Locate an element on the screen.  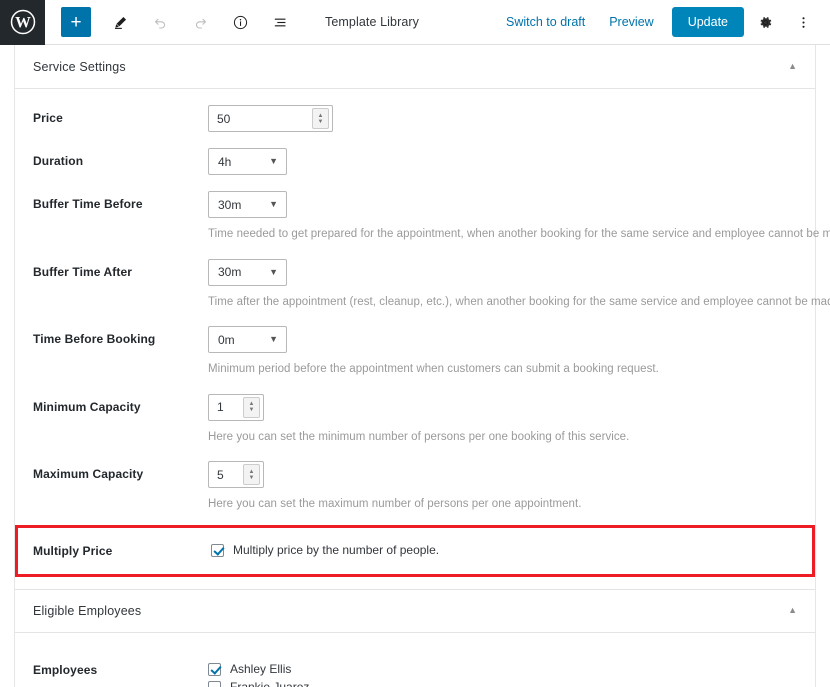
document-title: Template Library is located at coordinates (372, 22).